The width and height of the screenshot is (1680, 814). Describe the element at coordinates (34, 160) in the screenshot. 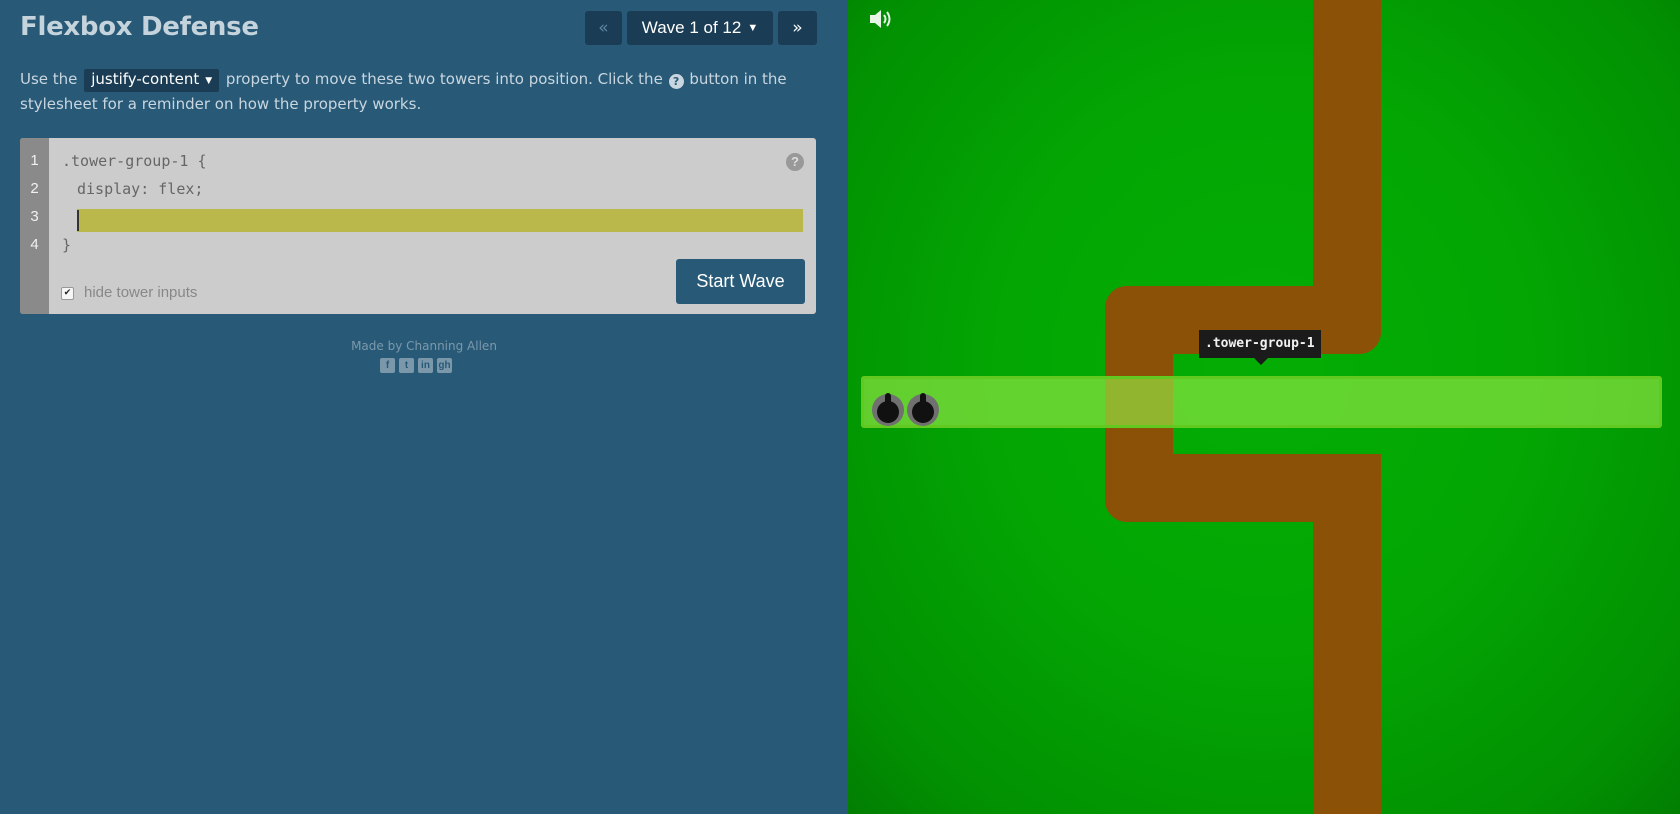

I see `line-number: 1` at that location.